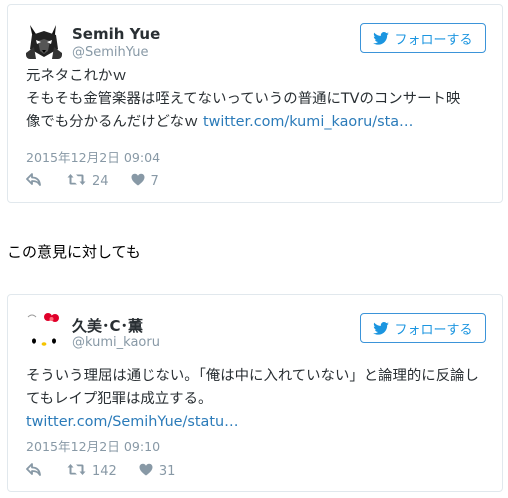  I want to click on like-button: 31, so click(157, 471).